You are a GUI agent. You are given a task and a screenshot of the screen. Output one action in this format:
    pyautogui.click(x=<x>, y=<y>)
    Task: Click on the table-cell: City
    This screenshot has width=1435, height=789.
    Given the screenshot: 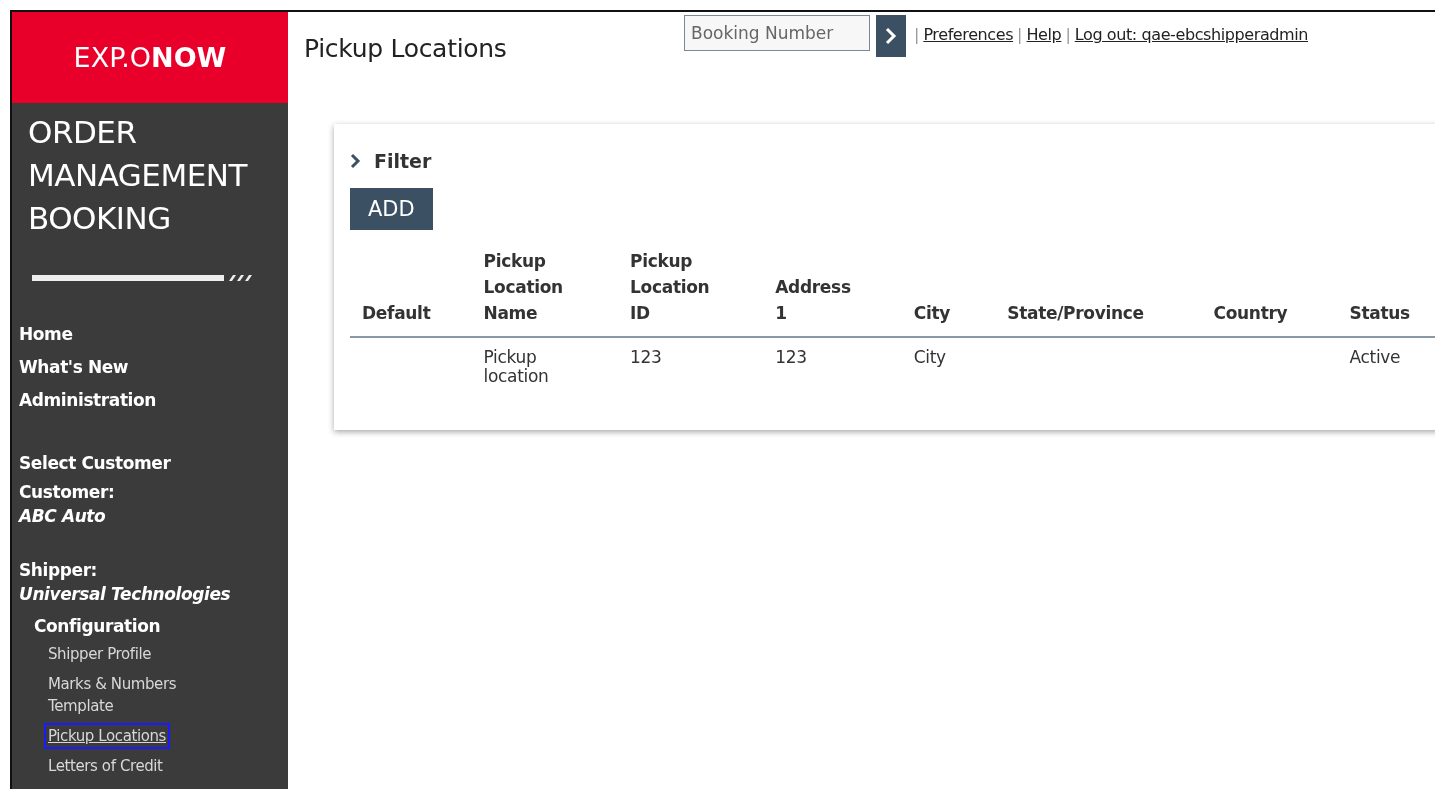 What is the action you would take?
    pyautogui.click(x=929, y=357)
    